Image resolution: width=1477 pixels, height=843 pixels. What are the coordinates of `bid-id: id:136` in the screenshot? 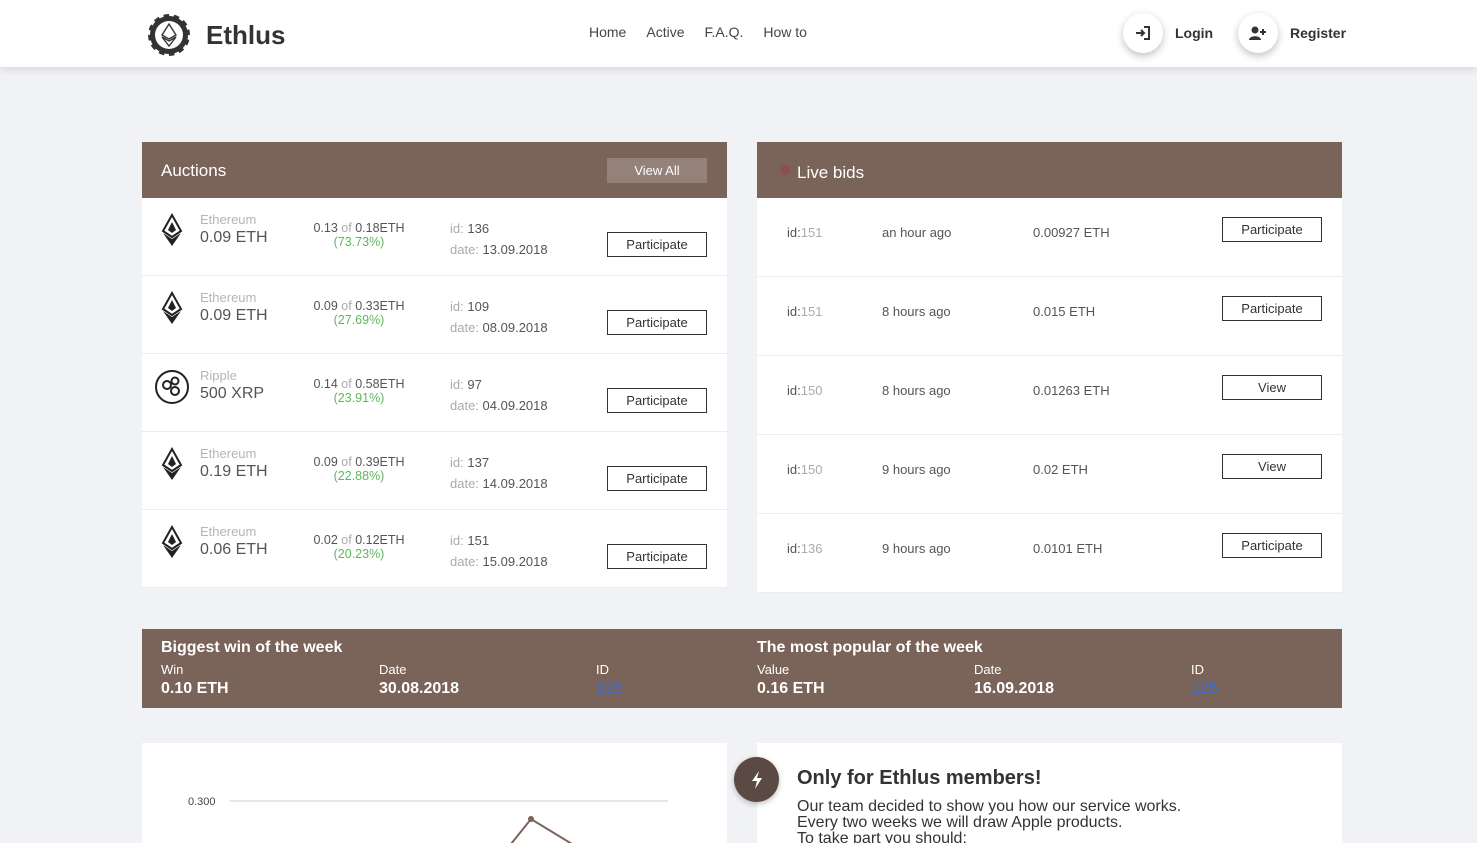 It's located at (804, 548).